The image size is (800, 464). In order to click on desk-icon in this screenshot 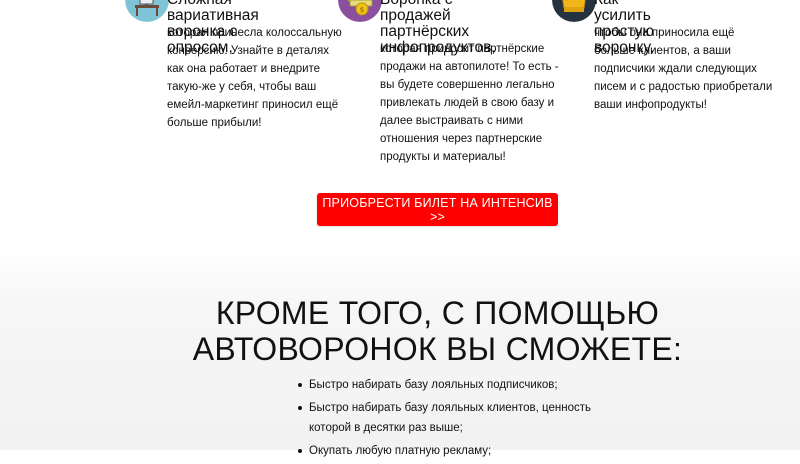, I will do `click(147, 11)`.